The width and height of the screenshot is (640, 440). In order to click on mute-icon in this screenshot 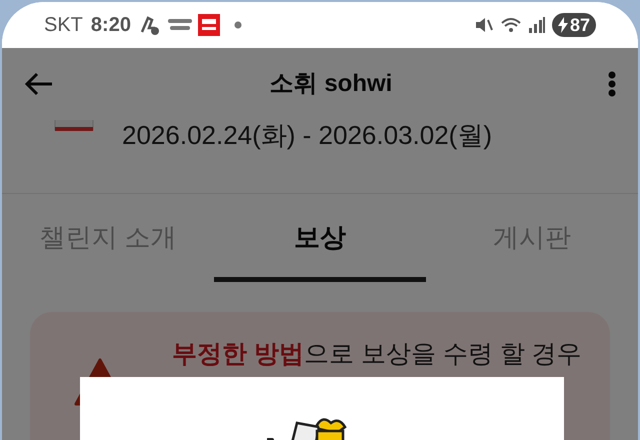, I will do `click(484, 25)`.